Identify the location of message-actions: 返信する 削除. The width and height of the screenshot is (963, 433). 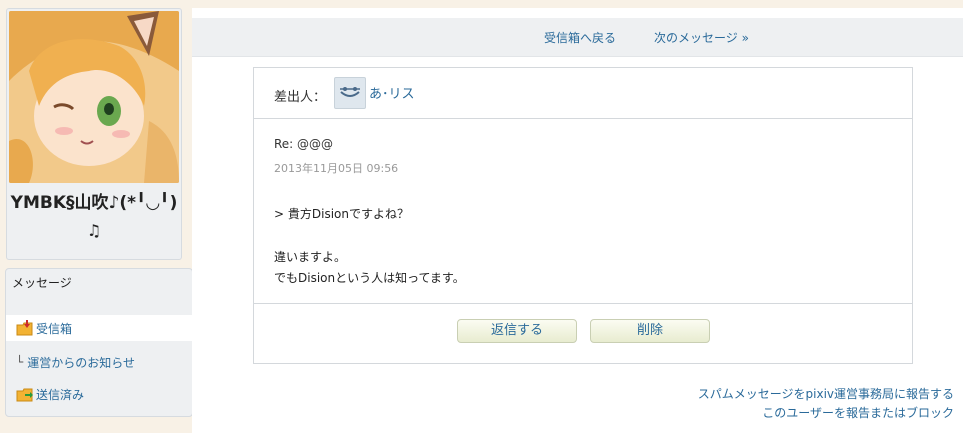
(583, 333).